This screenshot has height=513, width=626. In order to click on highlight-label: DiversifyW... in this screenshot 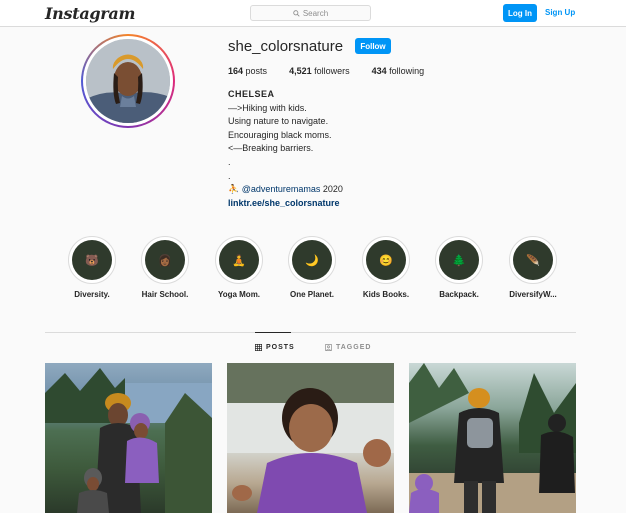, I will do `click(533, 294)`.